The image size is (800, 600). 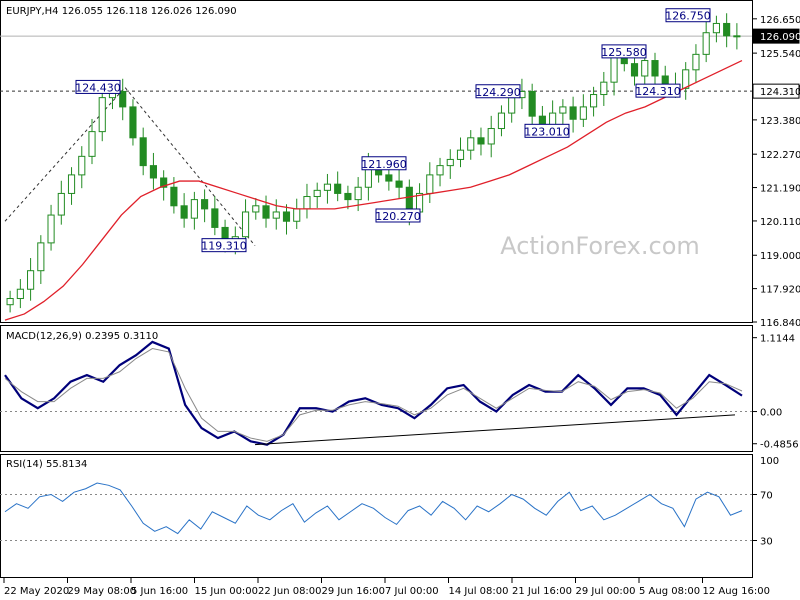 What do you see at coordinates (479, 591) in the screenshot?
I see `x-tick-label: 14 Jul 08:00` at bounding box center [479, 591].